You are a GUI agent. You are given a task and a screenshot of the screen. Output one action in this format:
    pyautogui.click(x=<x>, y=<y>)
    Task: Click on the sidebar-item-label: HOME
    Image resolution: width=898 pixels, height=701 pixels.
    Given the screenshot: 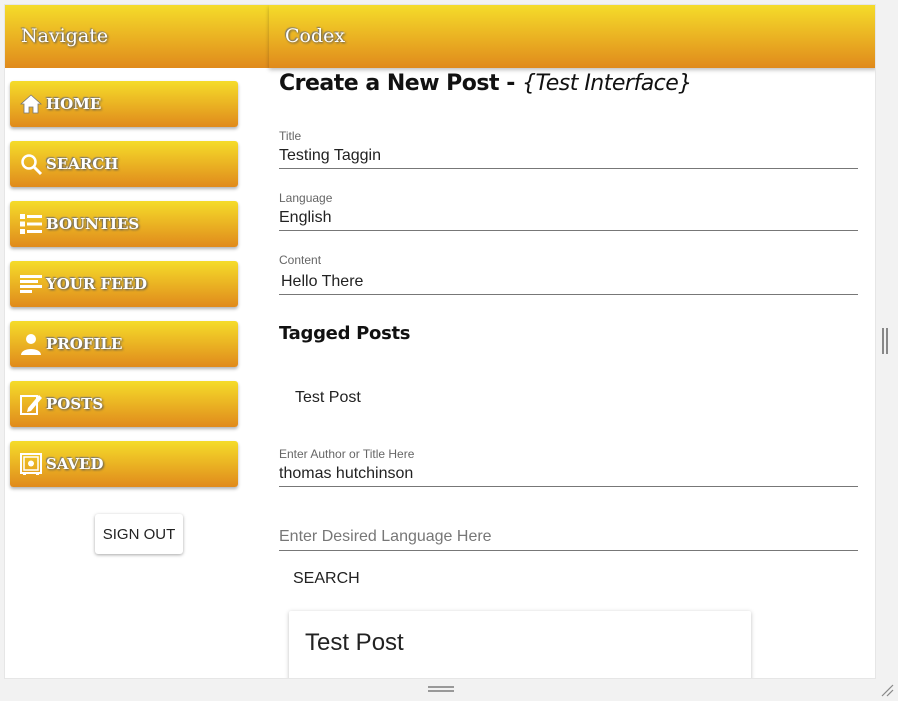 What is the action you would take?
    pyautogui.click(x=74, y=104)
    